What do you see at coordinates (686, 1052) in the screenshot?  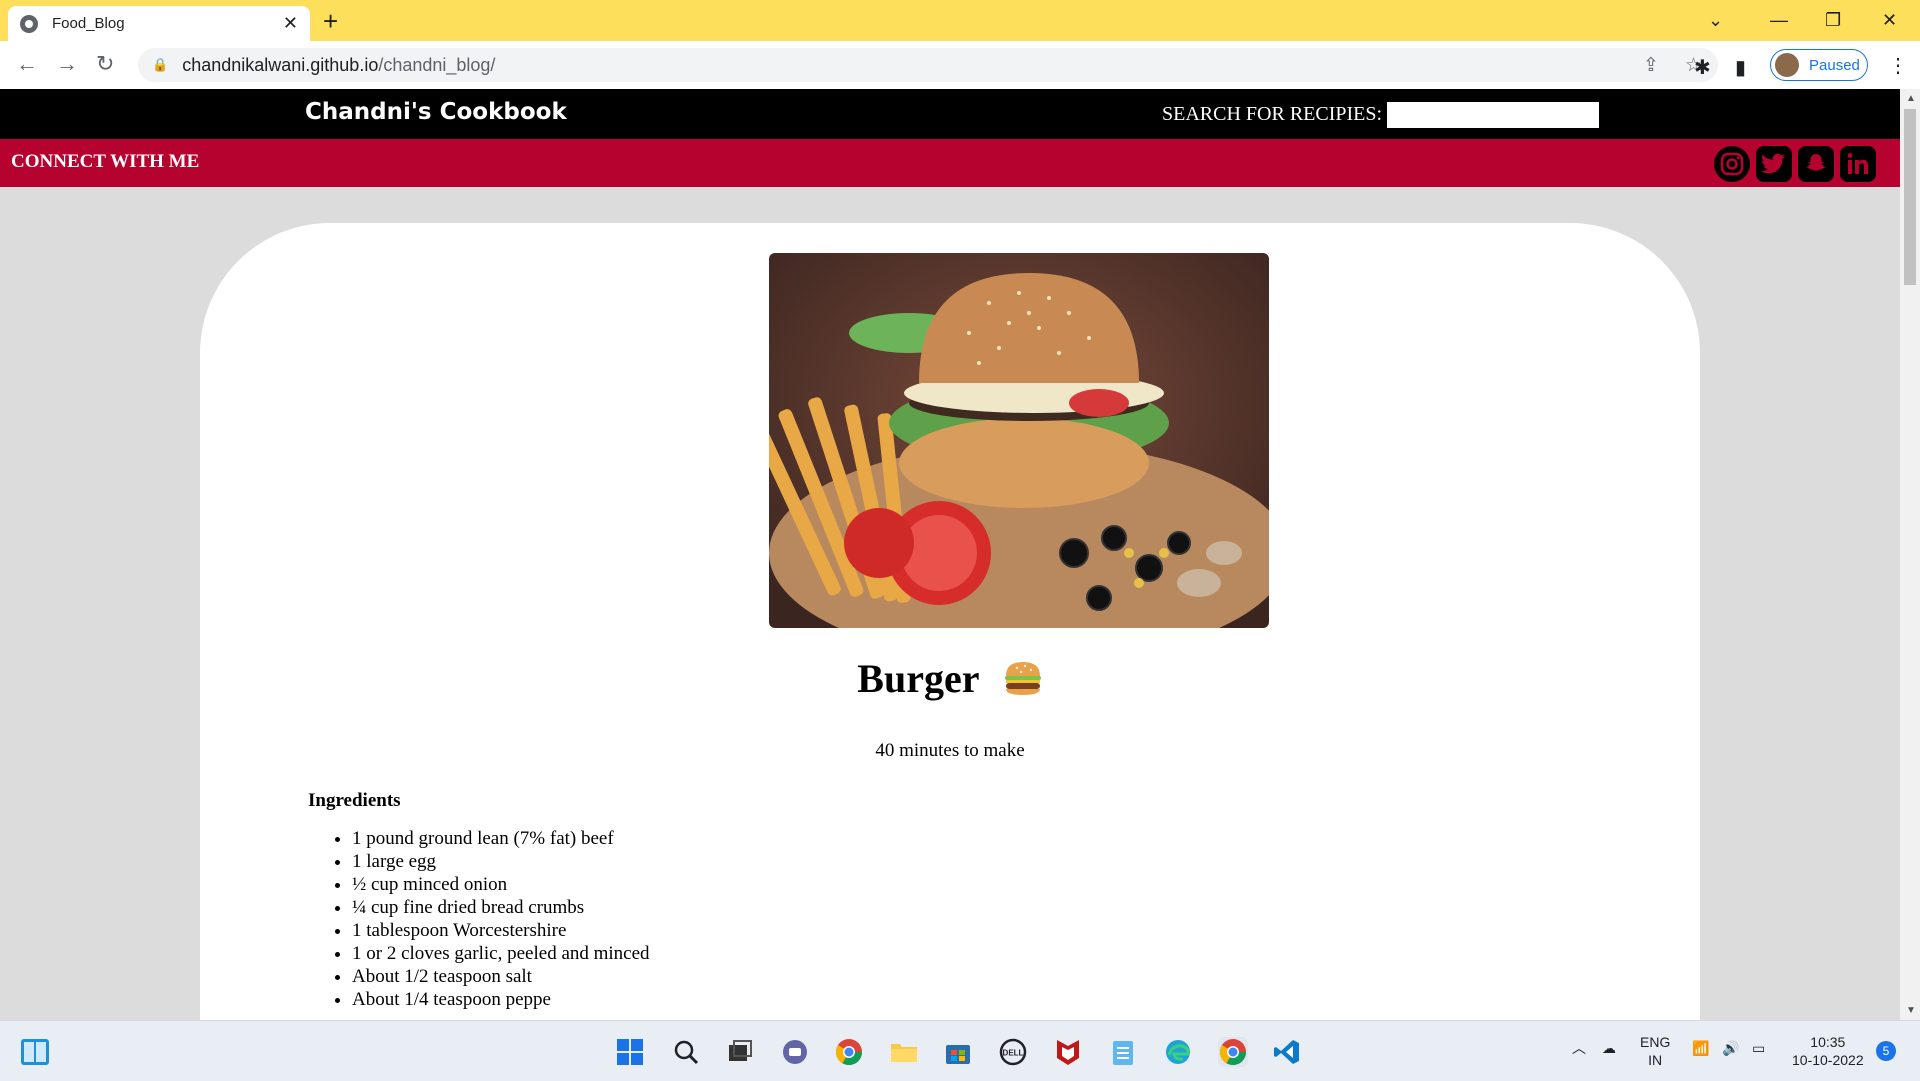 I see `search-icon` at bounding box center [686, 1052].